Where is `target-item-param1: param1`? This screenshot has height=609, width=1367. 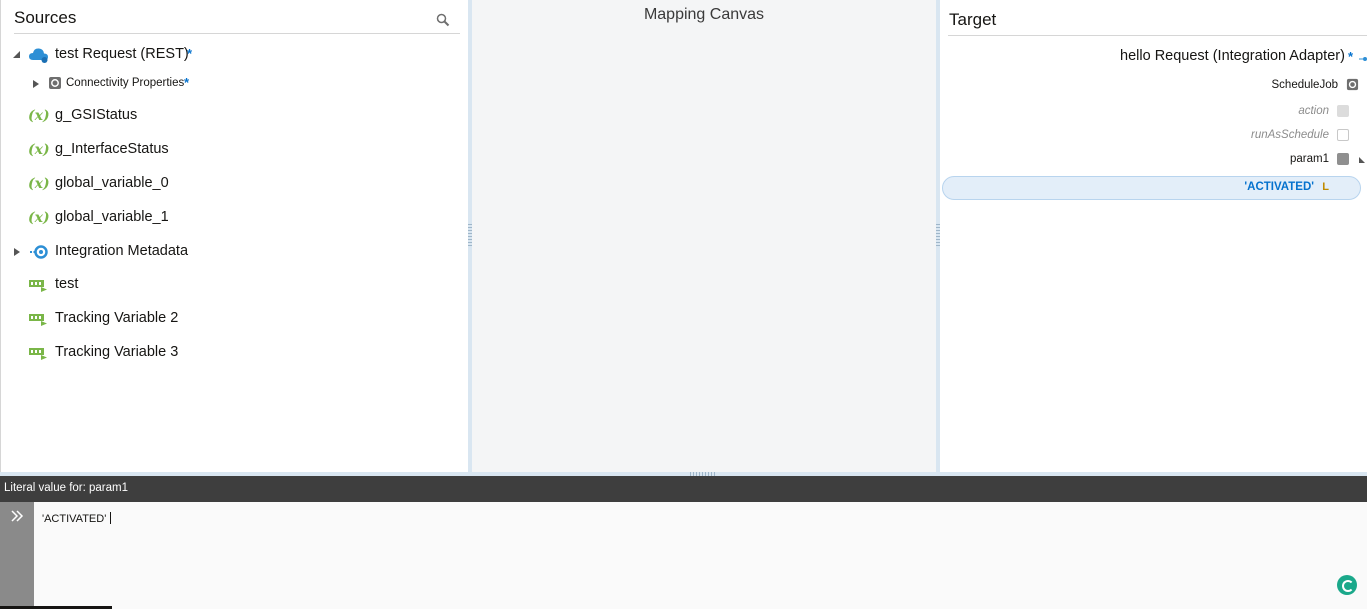
target-item-param1: param1 is located at coordinates (1319, 159).